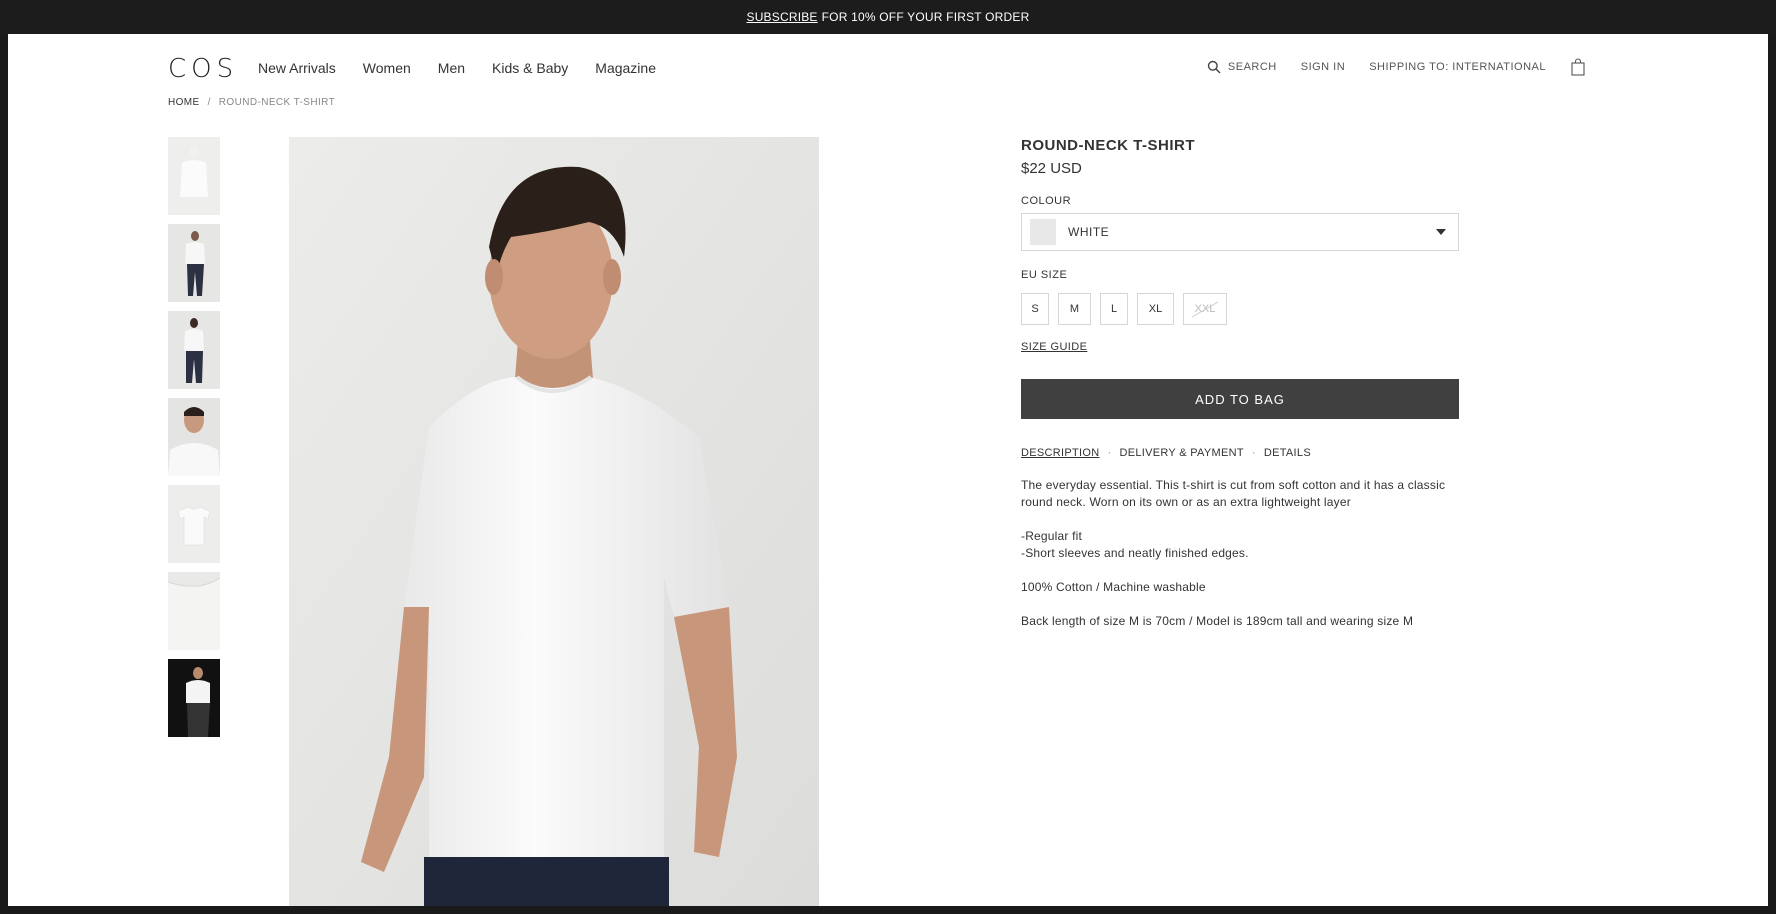  Describe the element at coordinates (781, 17) in the screenshot. I see `subscribe-link: SUBSCRIBE` at that location.